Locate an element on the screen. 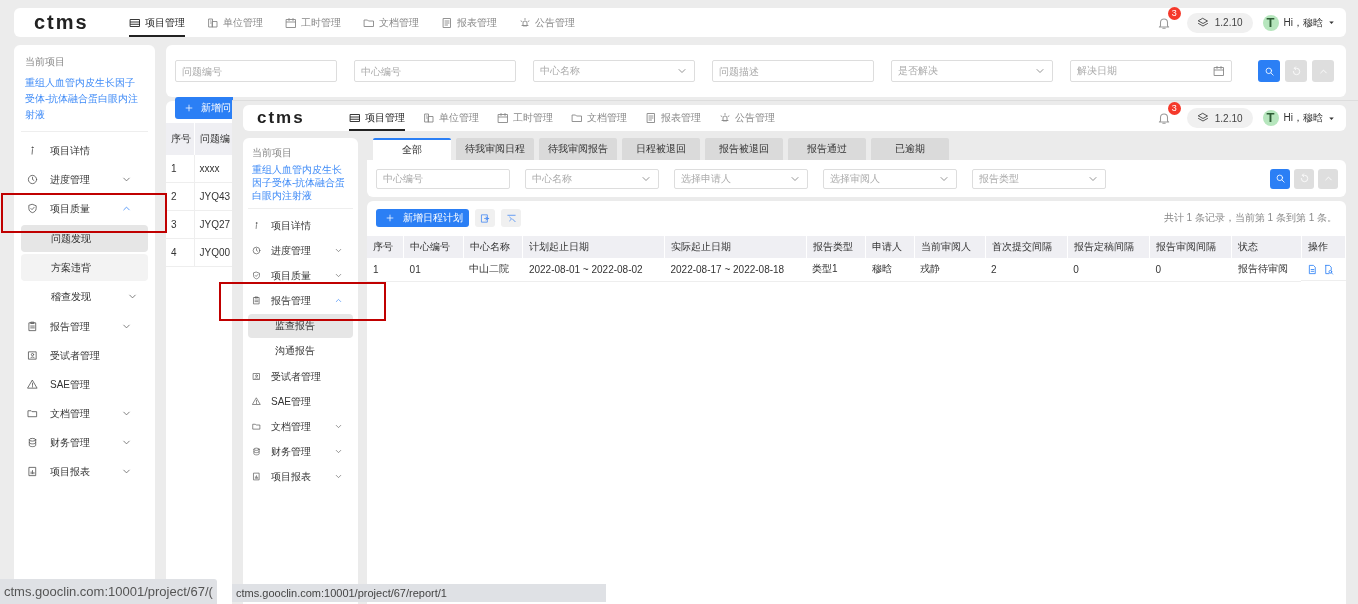 The image size is (1358, 604). tab: 待我审阅日程 is located at coordinates (495, 149).